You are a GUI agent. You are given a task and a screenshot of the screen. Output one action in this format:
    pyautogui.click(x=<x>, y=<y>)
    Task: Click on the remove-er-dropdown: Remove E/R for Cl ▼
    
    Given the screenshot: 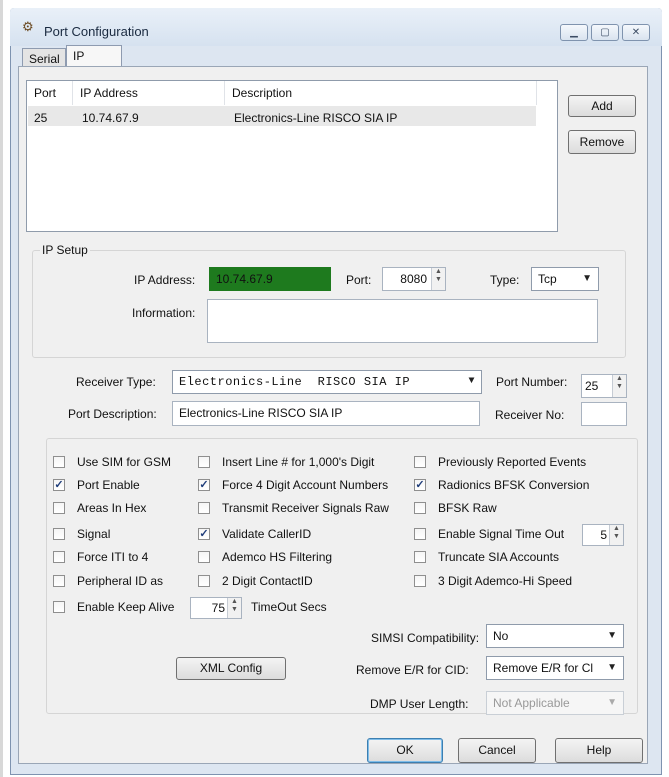 What is the action you would take?
    pyautogui.click(x=555, y=668)
    